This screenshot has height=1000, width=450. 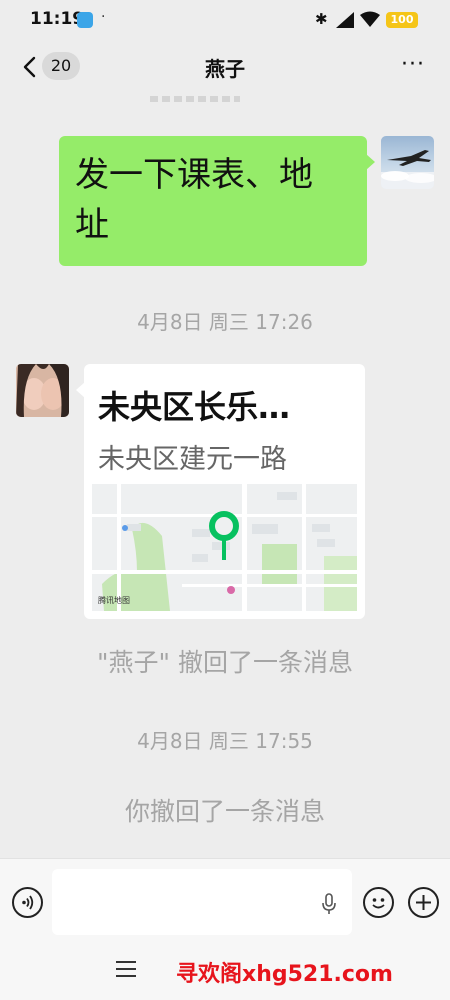 I want to click on sent-message-line-2: 址, so click(x=92, y=225).